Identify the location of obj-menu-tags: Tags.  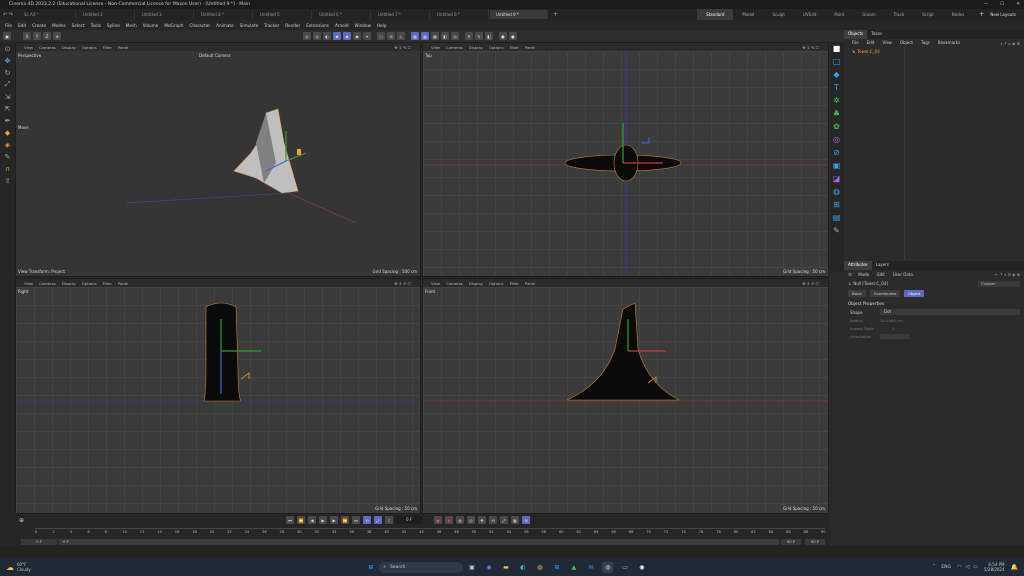
(925, 43).